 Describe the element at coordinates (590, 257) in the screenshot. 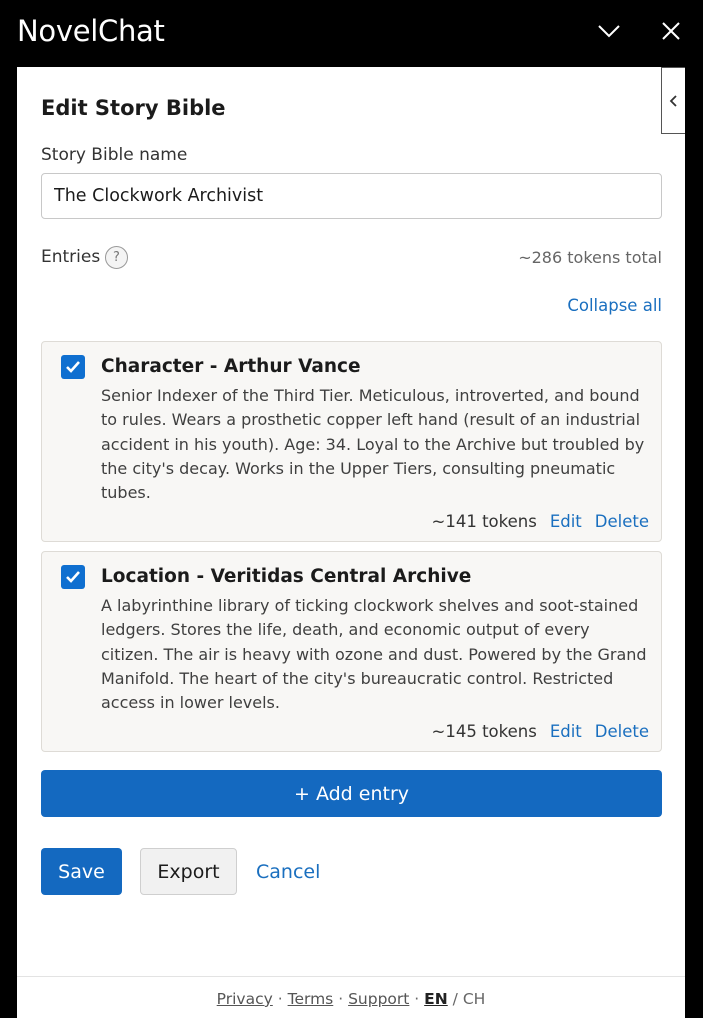

I see `tokens-total: ~286 tokens total` at that location.